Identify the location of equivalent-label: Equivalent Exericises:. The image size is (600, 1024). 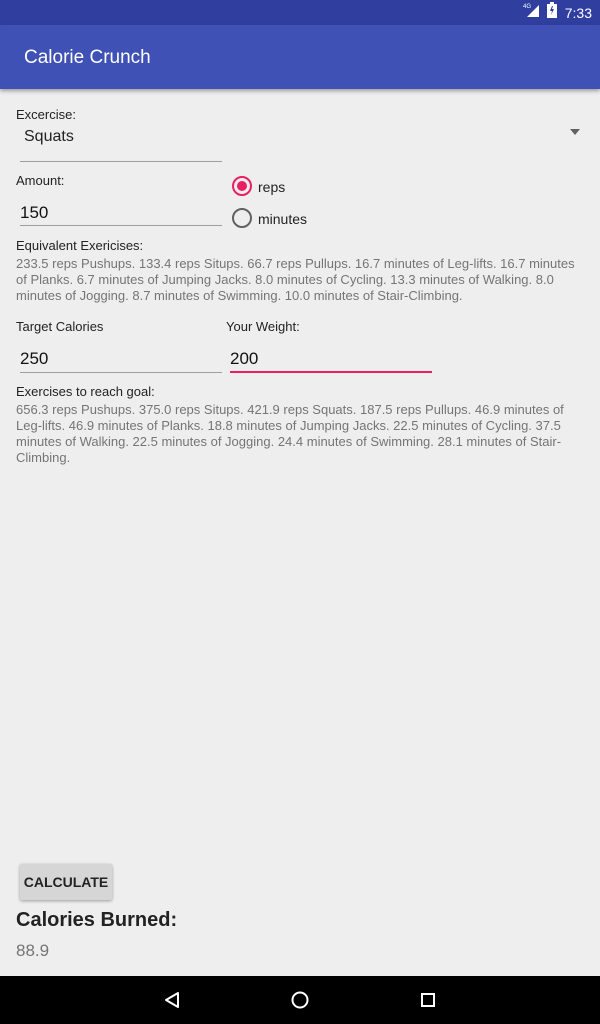
(80, 245).